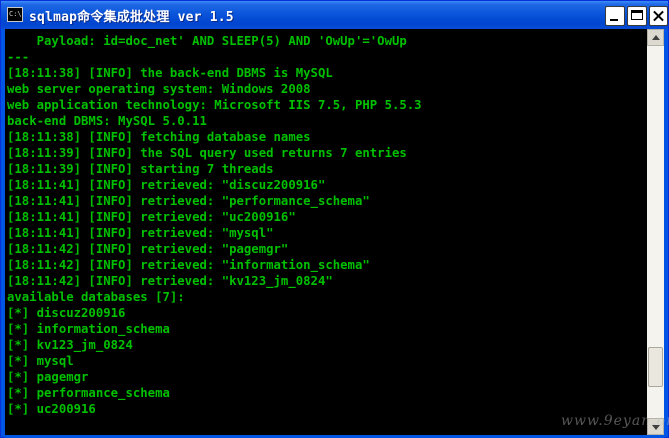 Image resolution: width=669 pixels, height=438 pixels. I want to click on console-line: [*] kv123_jm_0824, so click(70, 345).